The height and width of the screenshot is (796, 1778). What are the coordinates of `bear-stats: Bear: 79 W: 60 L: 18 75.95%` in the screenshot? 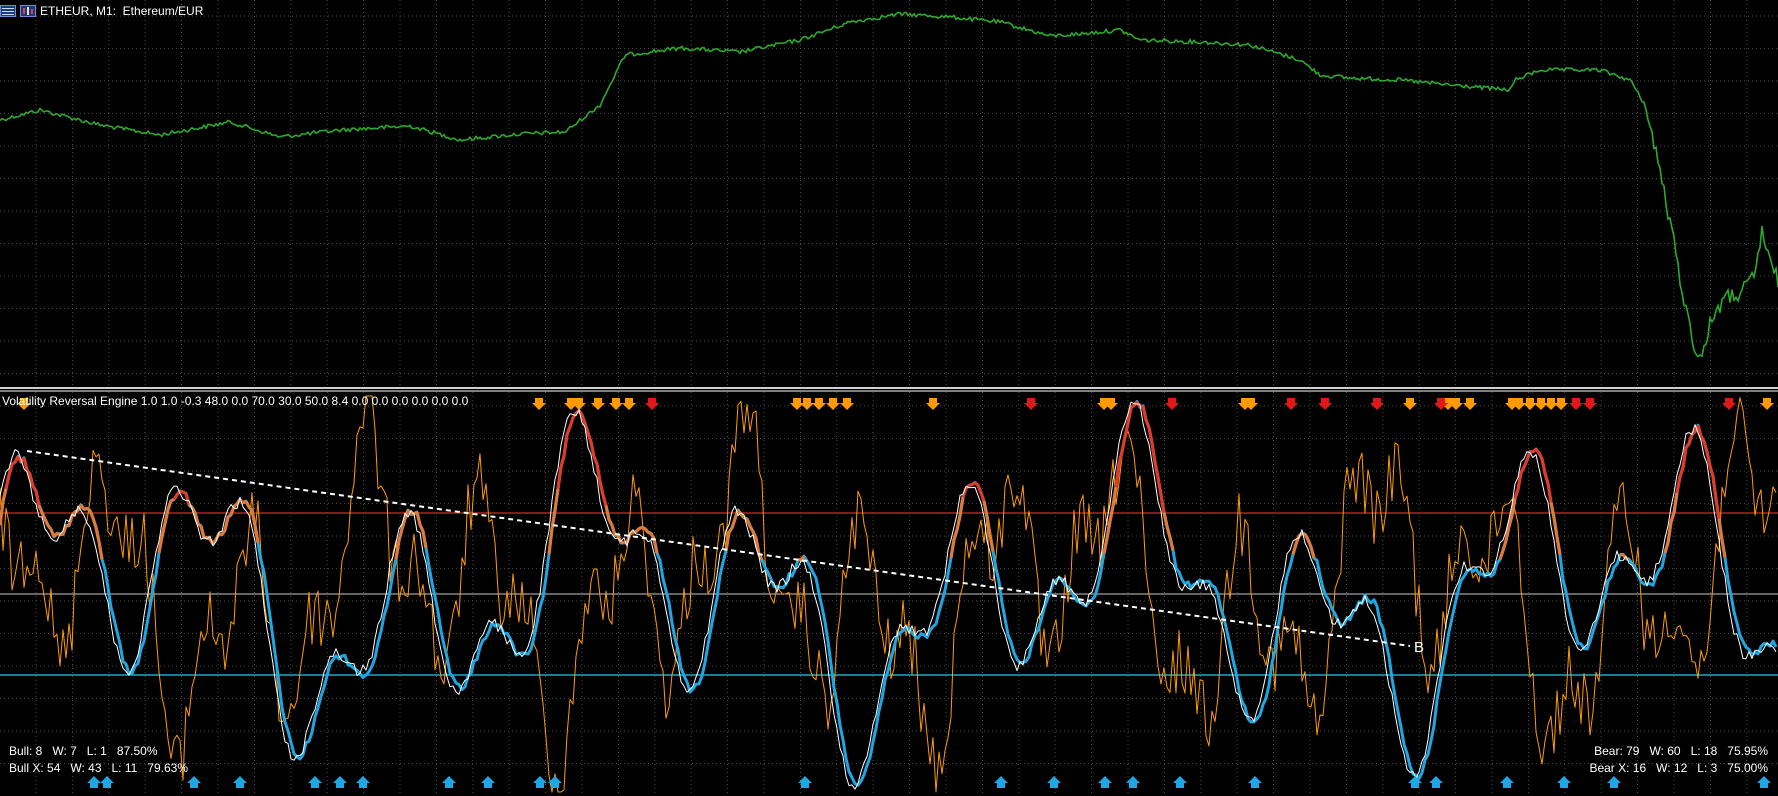 It's located at (1681, 751).